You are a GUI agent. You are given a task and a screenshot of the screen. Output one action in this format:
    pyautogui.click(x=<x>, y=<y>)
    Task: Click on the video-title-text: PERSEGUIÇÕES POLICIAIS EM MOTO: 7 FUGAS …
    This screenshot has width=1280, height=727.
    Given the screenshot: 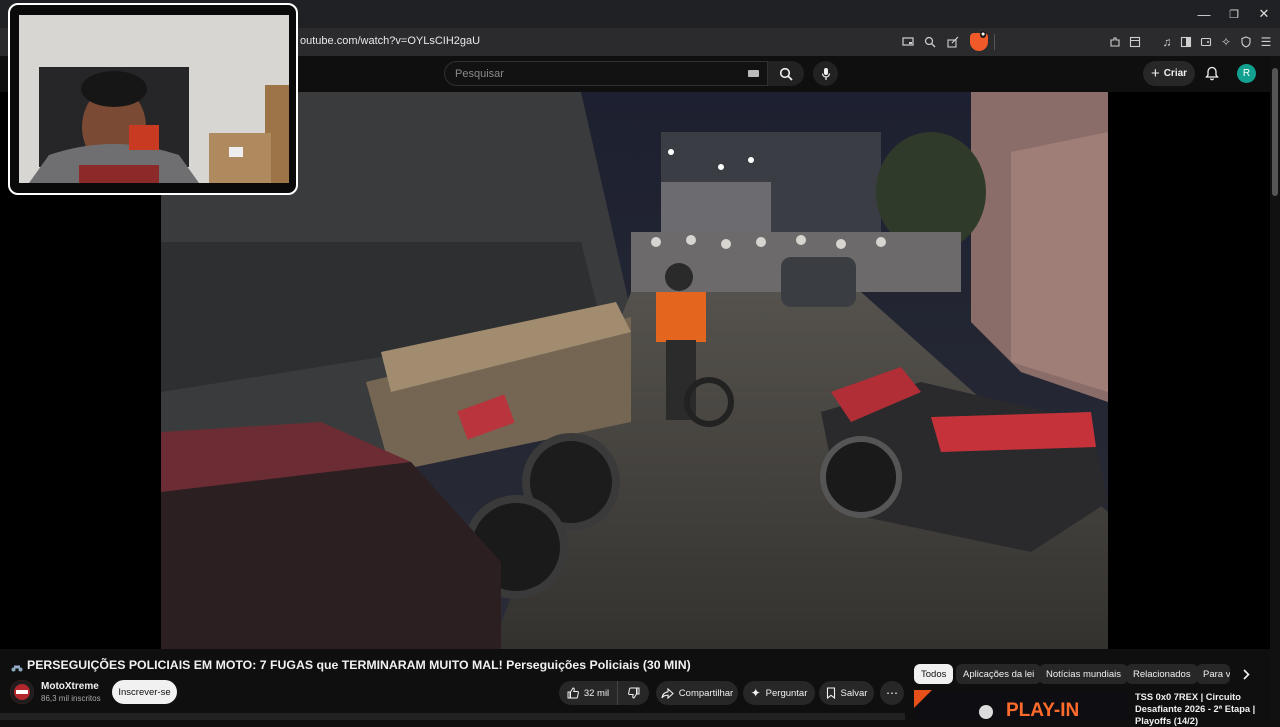 What is the action you would take?
    pyautogui.click(x=359, y=665)
    